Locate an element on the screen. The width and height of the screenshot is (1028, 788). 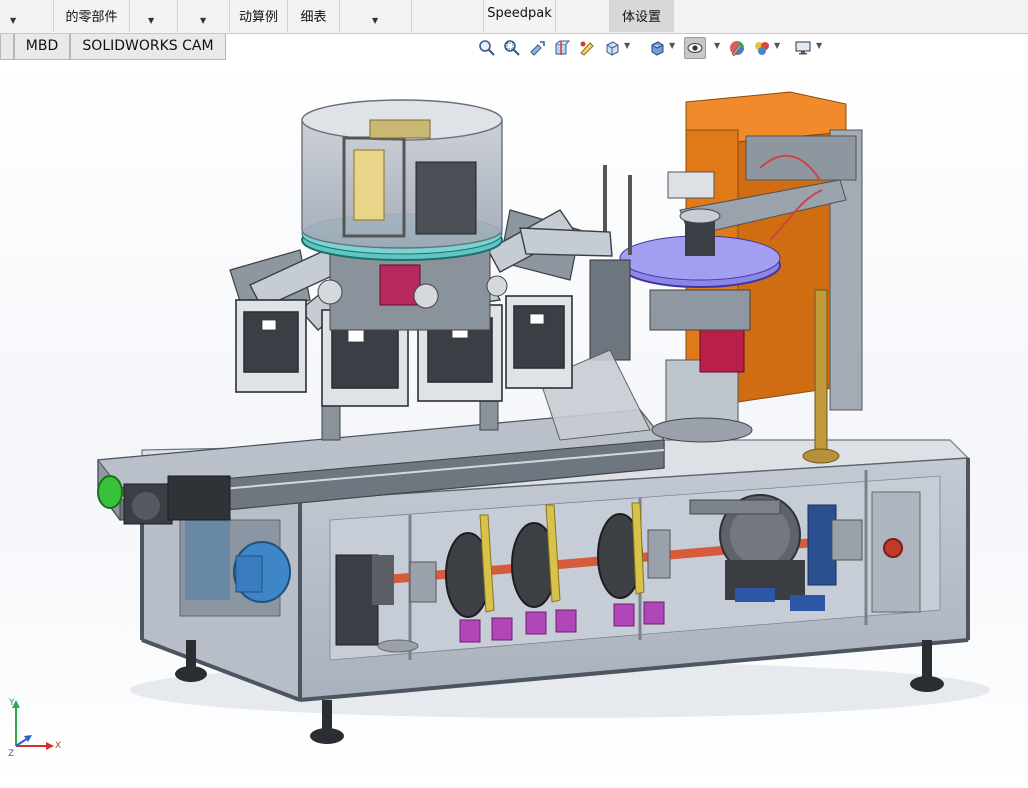
view-settings-icon is located at coordinates (803, 48).